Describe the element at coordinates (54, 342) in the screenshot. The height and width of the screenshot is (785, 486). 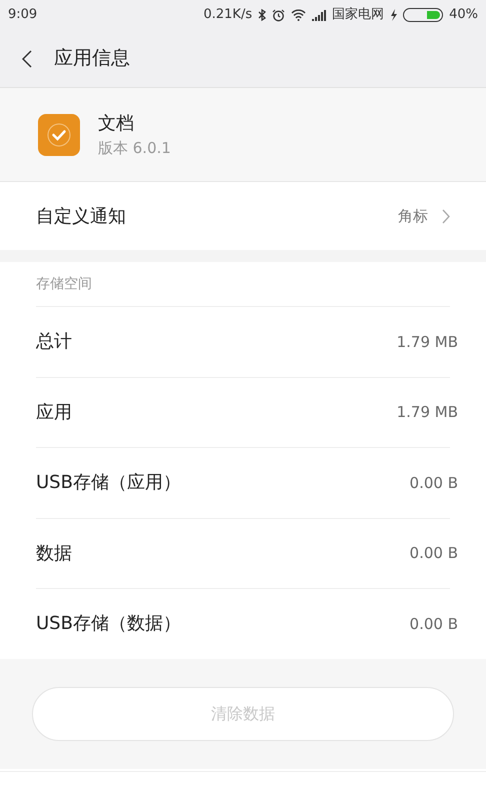
I see `storage-label: 总计` at that location.